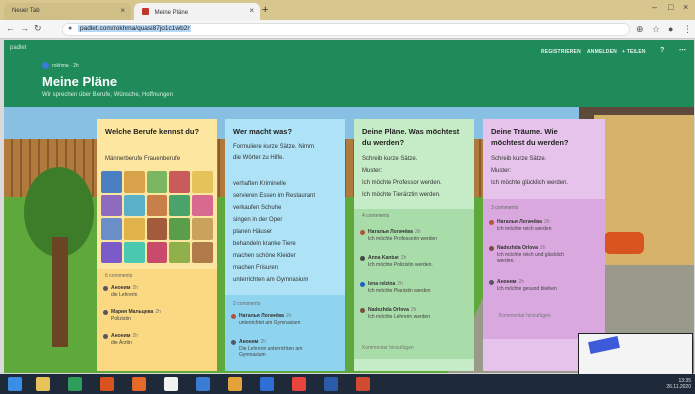 The image size is (695, 394). I want to click on maximize-icon: □, so click(670, 7).